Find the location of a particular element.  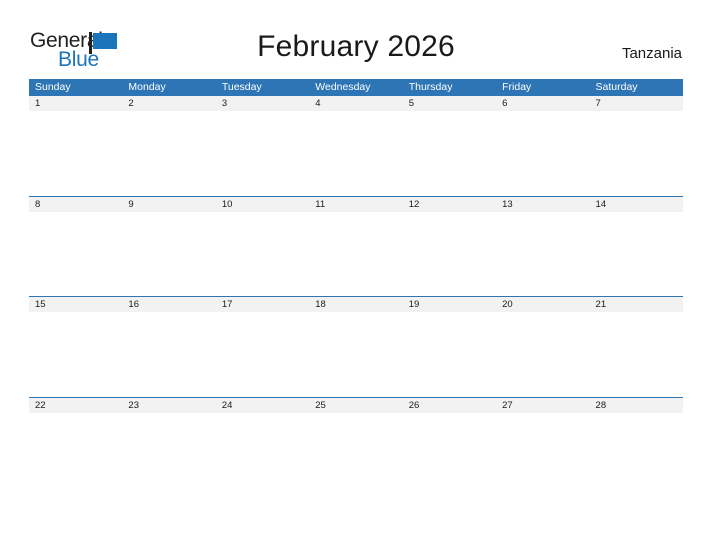

date-number: 28 is located at coordinates (636, 405).